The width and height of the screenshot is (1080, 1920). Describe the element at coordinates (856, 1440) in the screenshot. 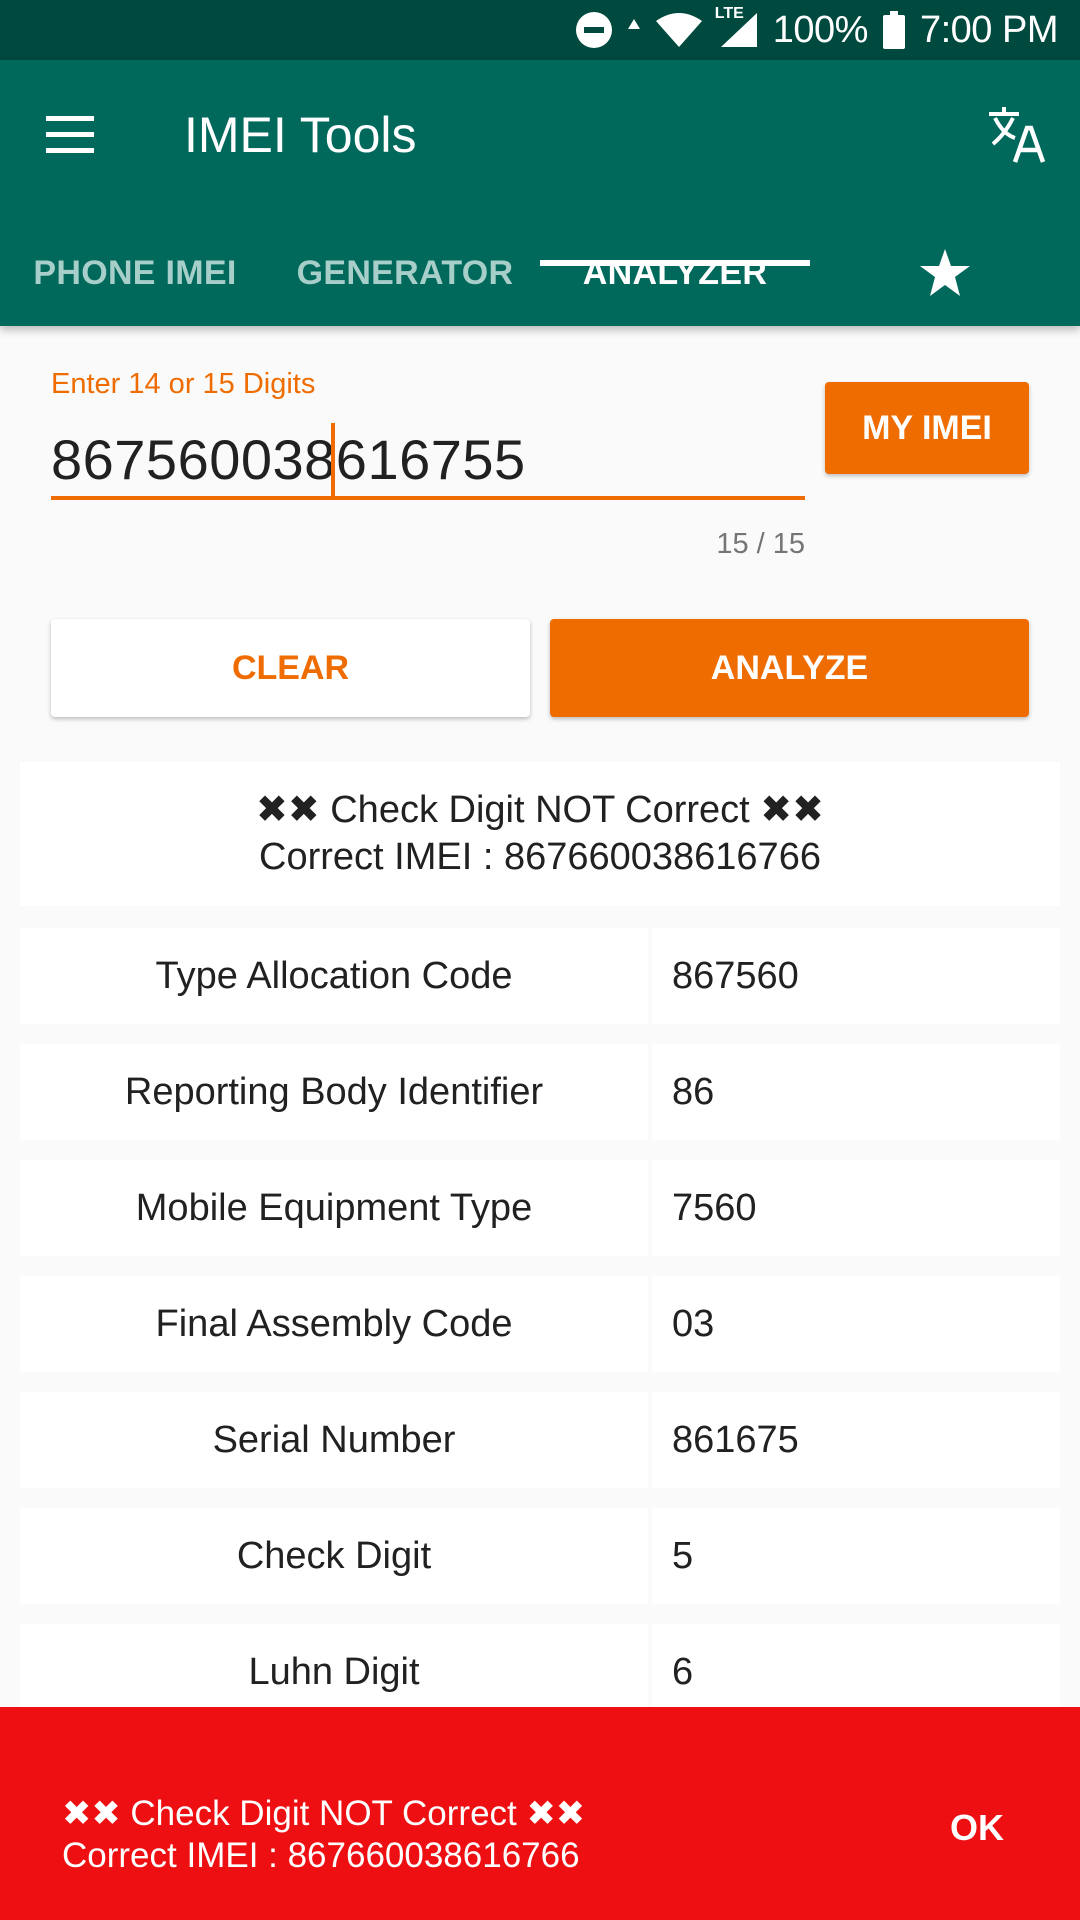

I see `row-value: 861675` at that location.